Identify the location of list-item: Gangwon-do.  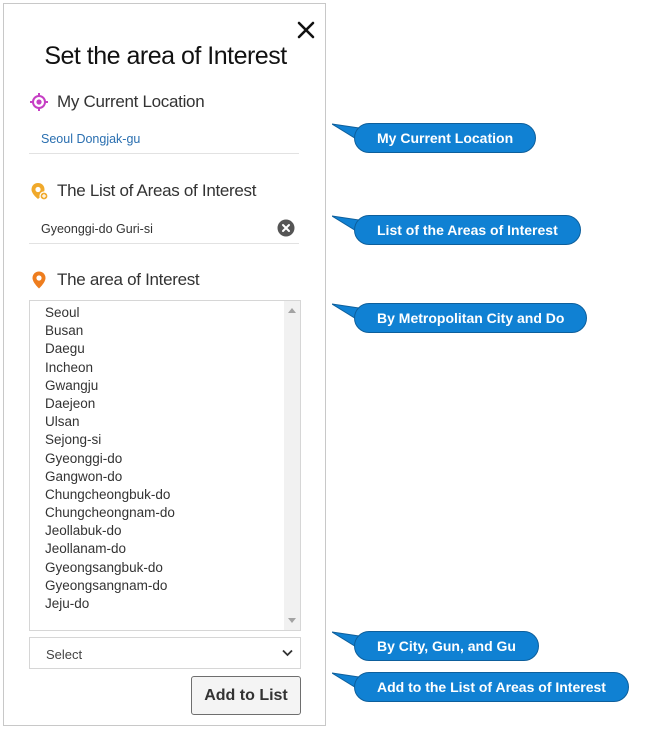
(165, 477).